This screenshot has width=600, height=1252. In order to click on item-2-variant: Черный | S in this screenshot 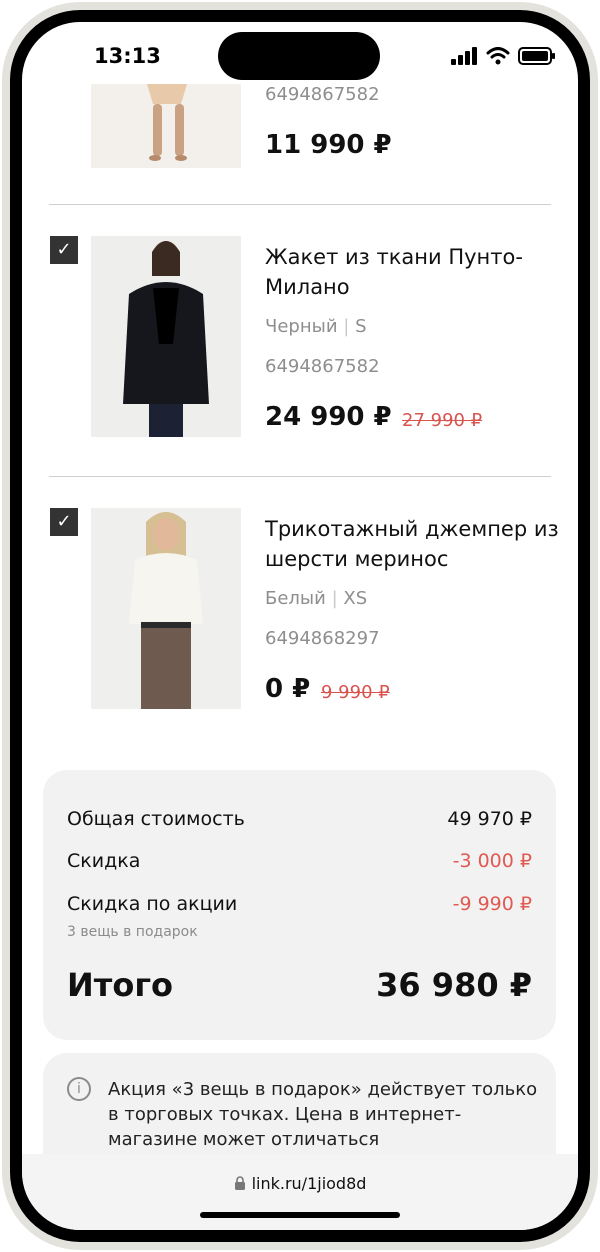, I will do `click(316, 326)`.